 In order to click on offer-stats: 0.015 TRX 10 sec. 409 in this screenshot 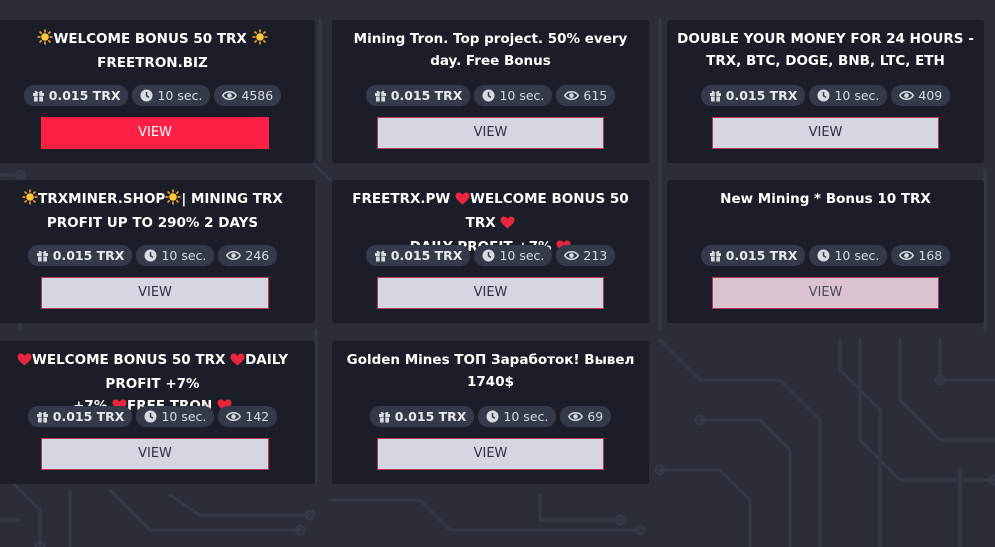, I will do `click(825, 95)`.